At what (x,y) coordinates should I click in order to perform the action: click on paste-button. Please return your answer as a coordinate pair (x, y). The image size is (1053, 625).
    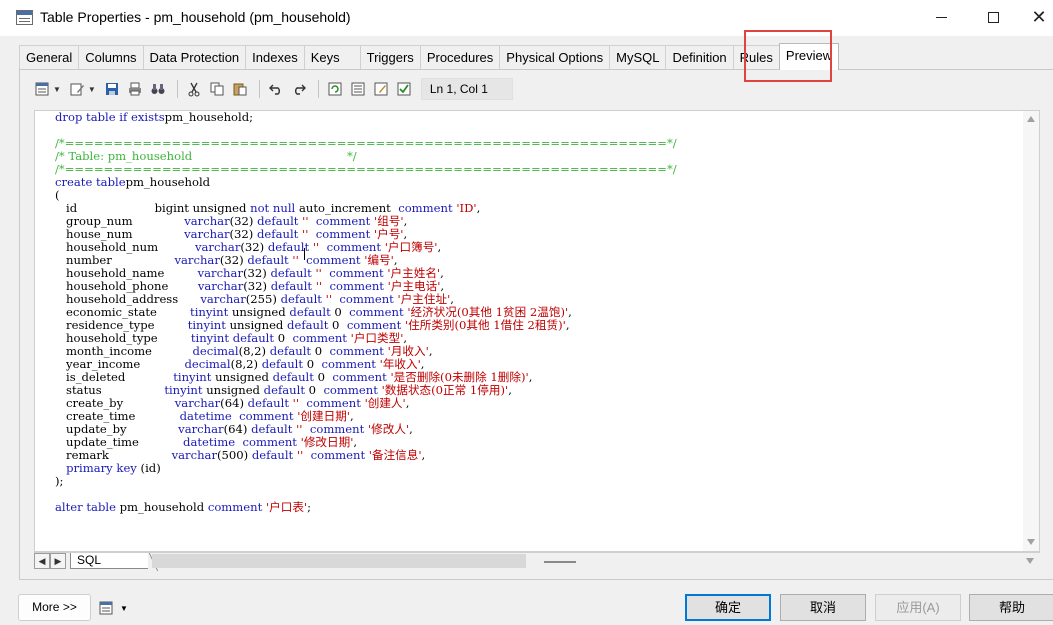
    Looking at the image, I should click on (240, 89).